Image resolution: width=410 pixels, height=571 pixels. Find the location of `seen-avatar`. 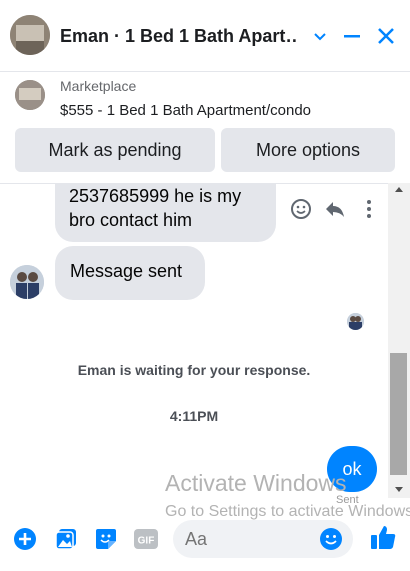

seen-avatar is located at coordinates (355, 321).